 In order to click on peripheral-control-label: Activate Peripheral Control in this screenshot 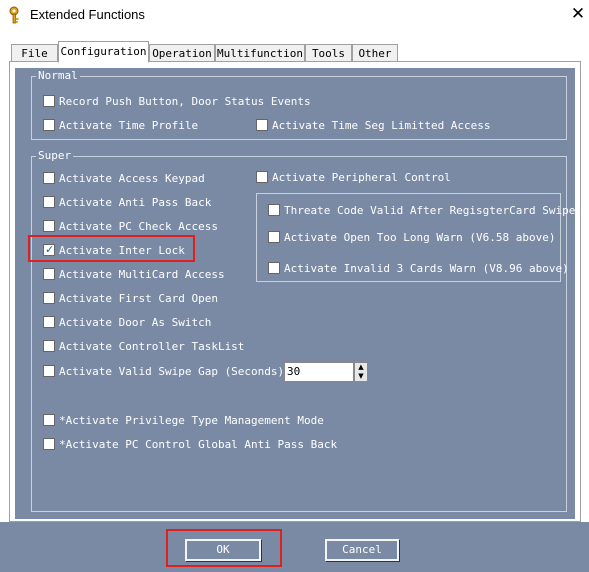, I will do `click(361, 177)`.